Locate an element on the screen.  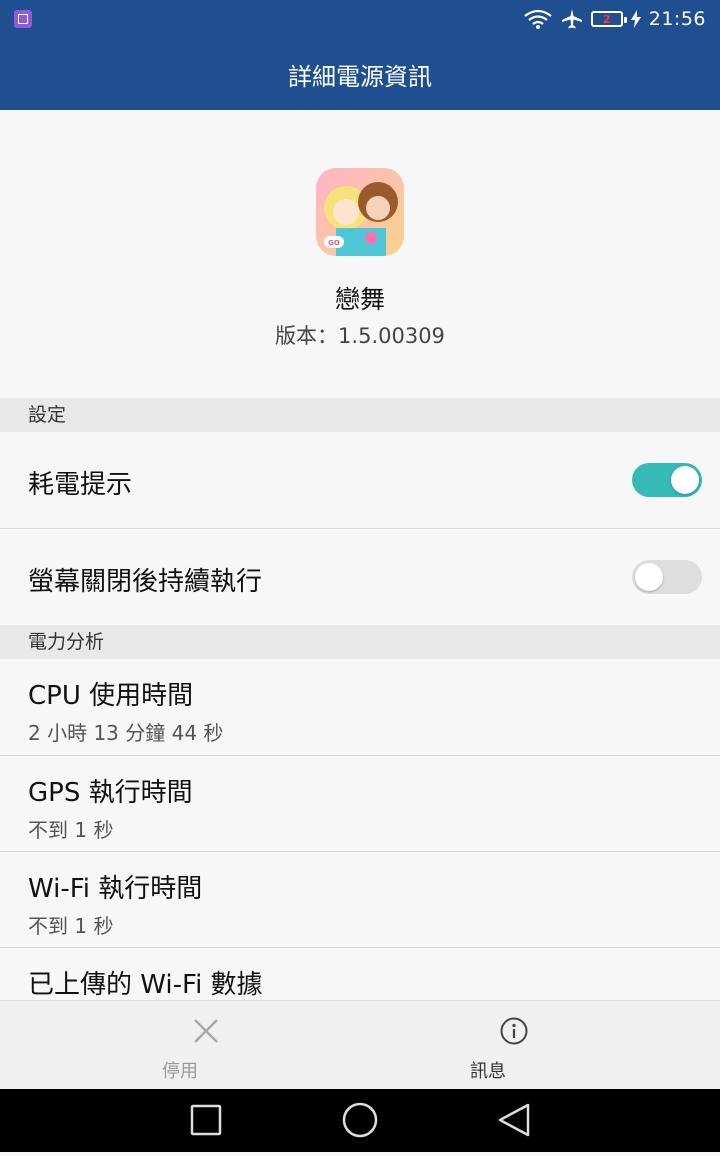
info-button: 訊息 is located at coordinates (514, 1045).